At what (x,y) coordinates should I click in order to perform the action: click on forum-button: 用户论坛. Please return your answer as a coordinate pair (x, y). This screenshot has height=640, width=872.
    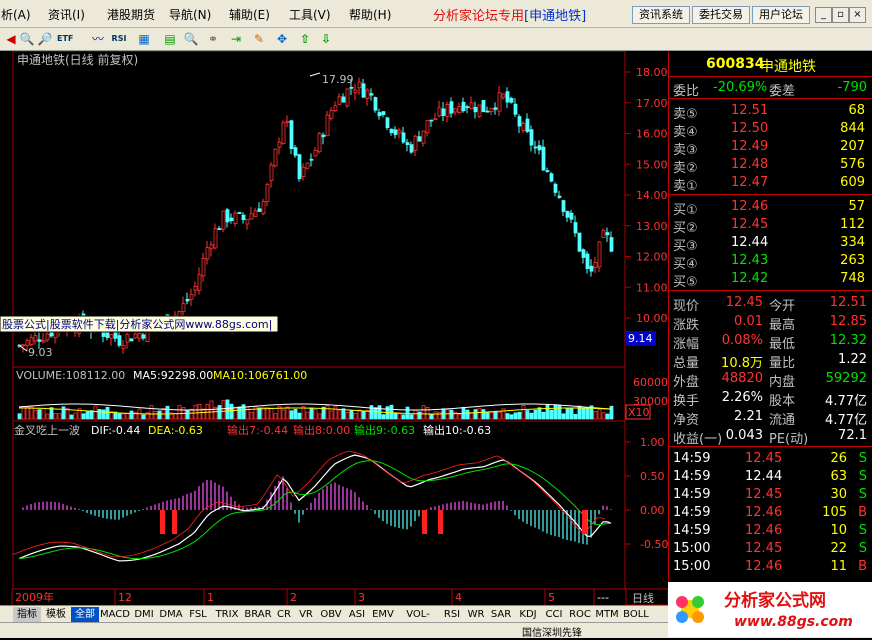
    Looking at the image, I should click on (781, 15).